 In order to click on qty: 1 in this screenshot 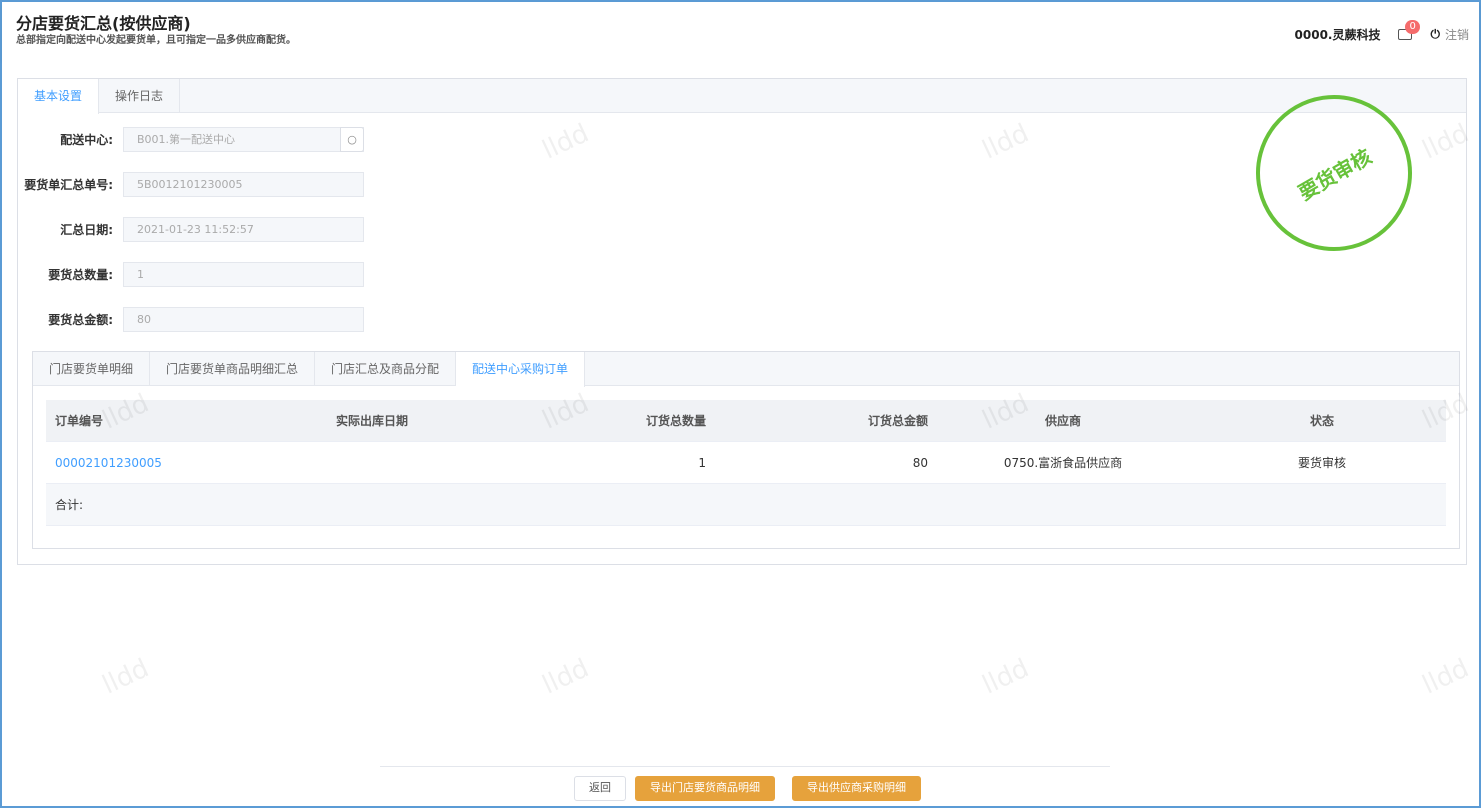, I will do `click(702, 462)`.